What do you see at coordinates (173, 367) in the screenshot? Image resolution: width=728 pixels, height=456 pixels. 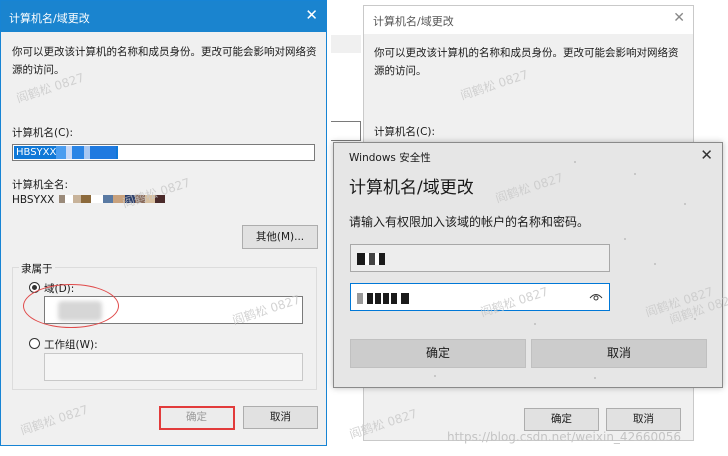 I see `workgroup-input` at bounding box center [173, 367].